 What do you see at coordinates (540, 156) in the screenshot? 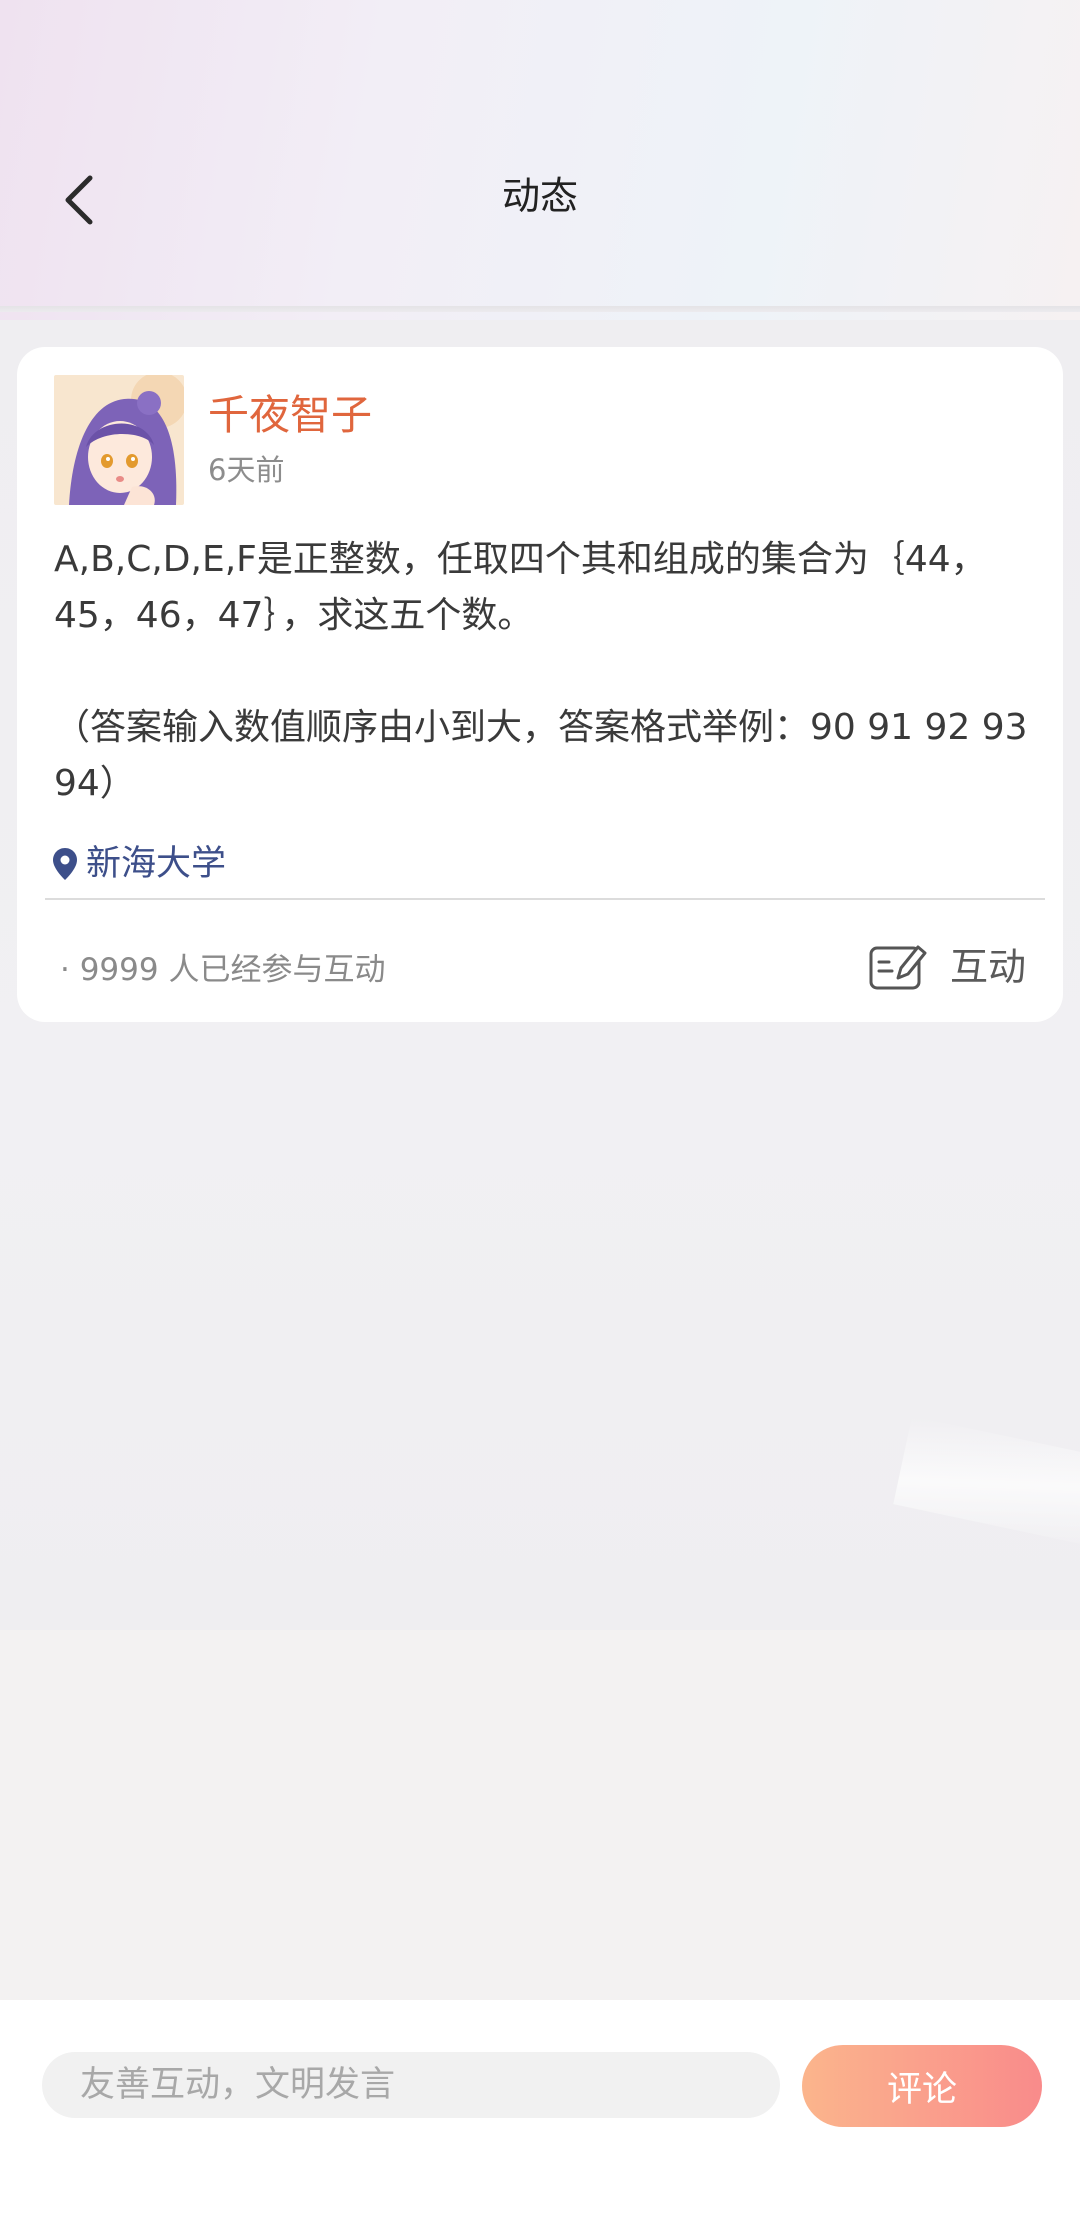
I see `top-navigation-bar: 动态` at bounding box center [540, 156].